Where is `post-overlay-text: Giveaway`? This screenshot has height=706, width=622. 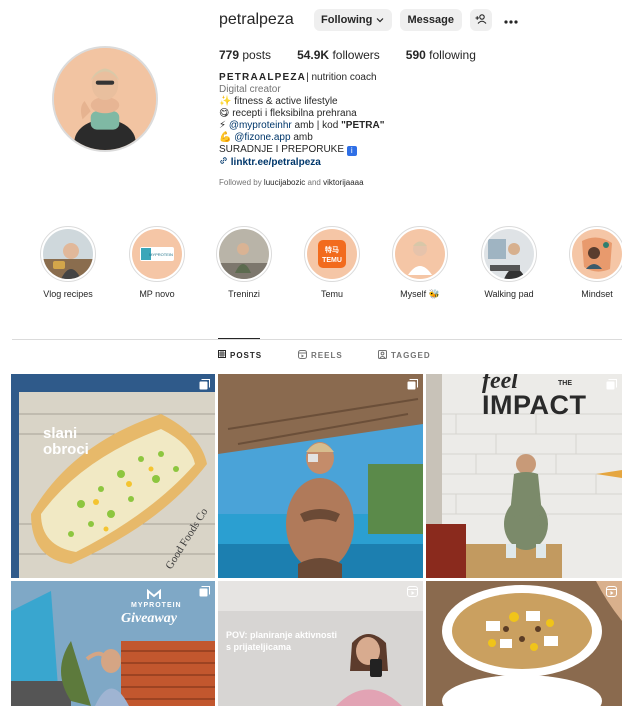 post-overlay-text: Giveaway is located at coordinates (149, 618).